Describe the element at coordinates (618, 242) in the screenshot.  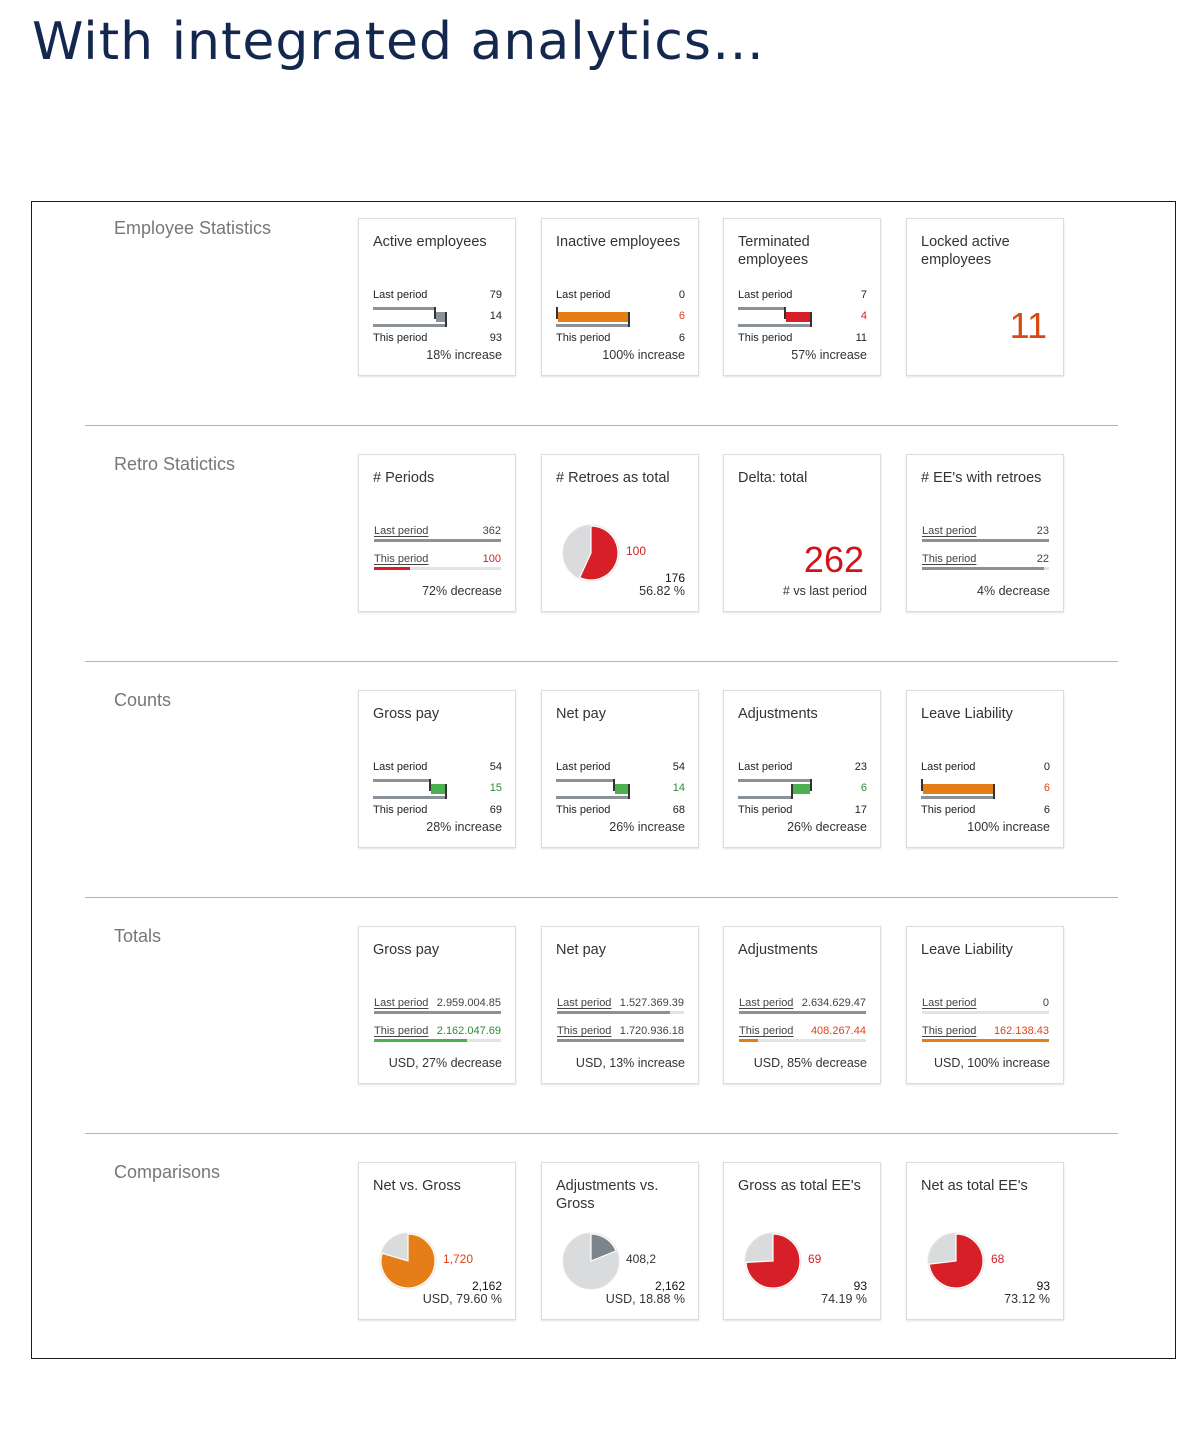
I see `card-title: Inactive employees` at that location.